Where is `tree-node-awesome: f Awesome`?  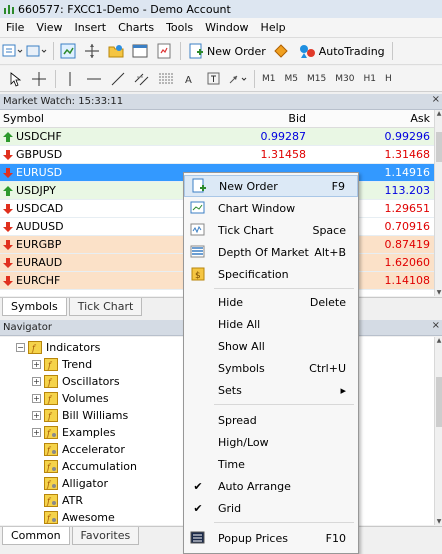 tree-node-awesome: f Awesome is located at coordinates (79, 517).